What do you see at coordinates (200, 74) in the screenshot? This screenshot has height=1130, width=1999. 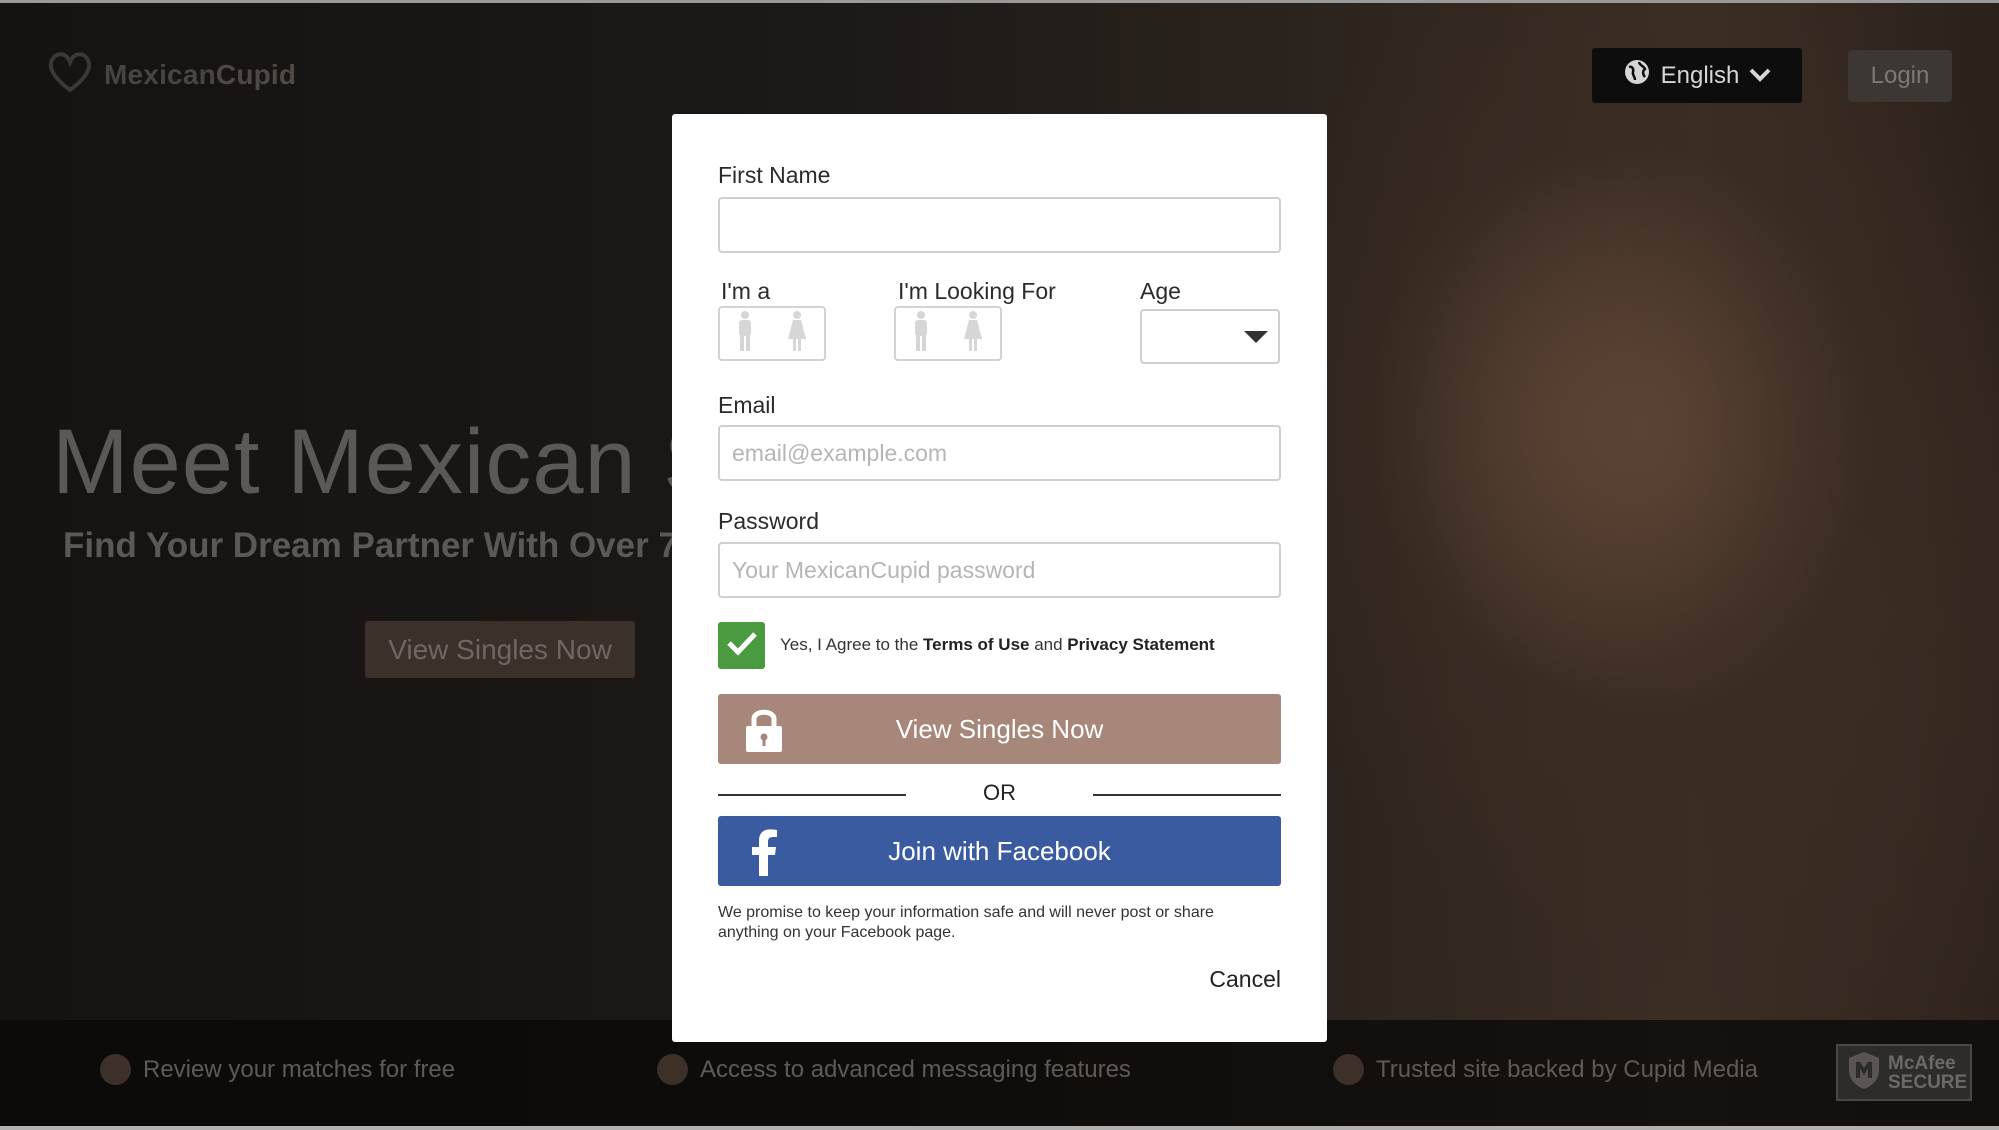 I see `logo-text: MexicanCupid` at bounding box center [200, 74].